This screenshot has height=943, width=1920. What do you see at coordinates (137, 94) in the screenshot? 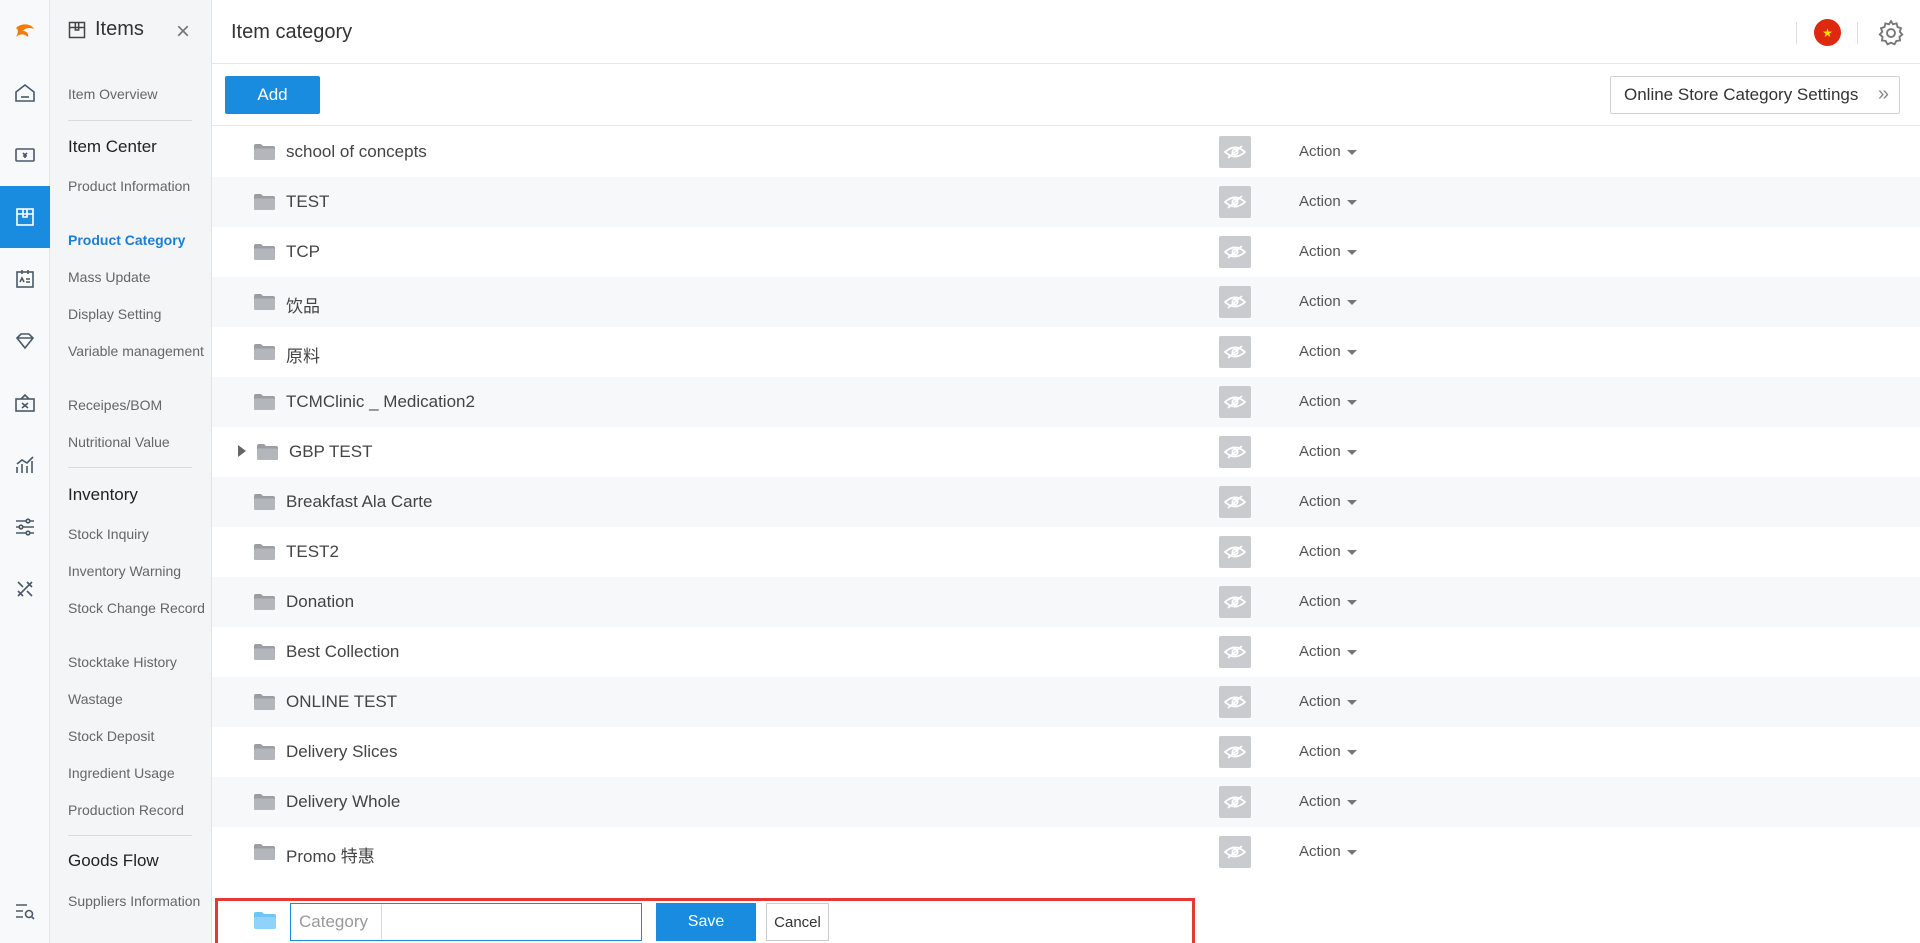
I see `nav-item-overview: Item Overview` at bounding box center [137, 94].